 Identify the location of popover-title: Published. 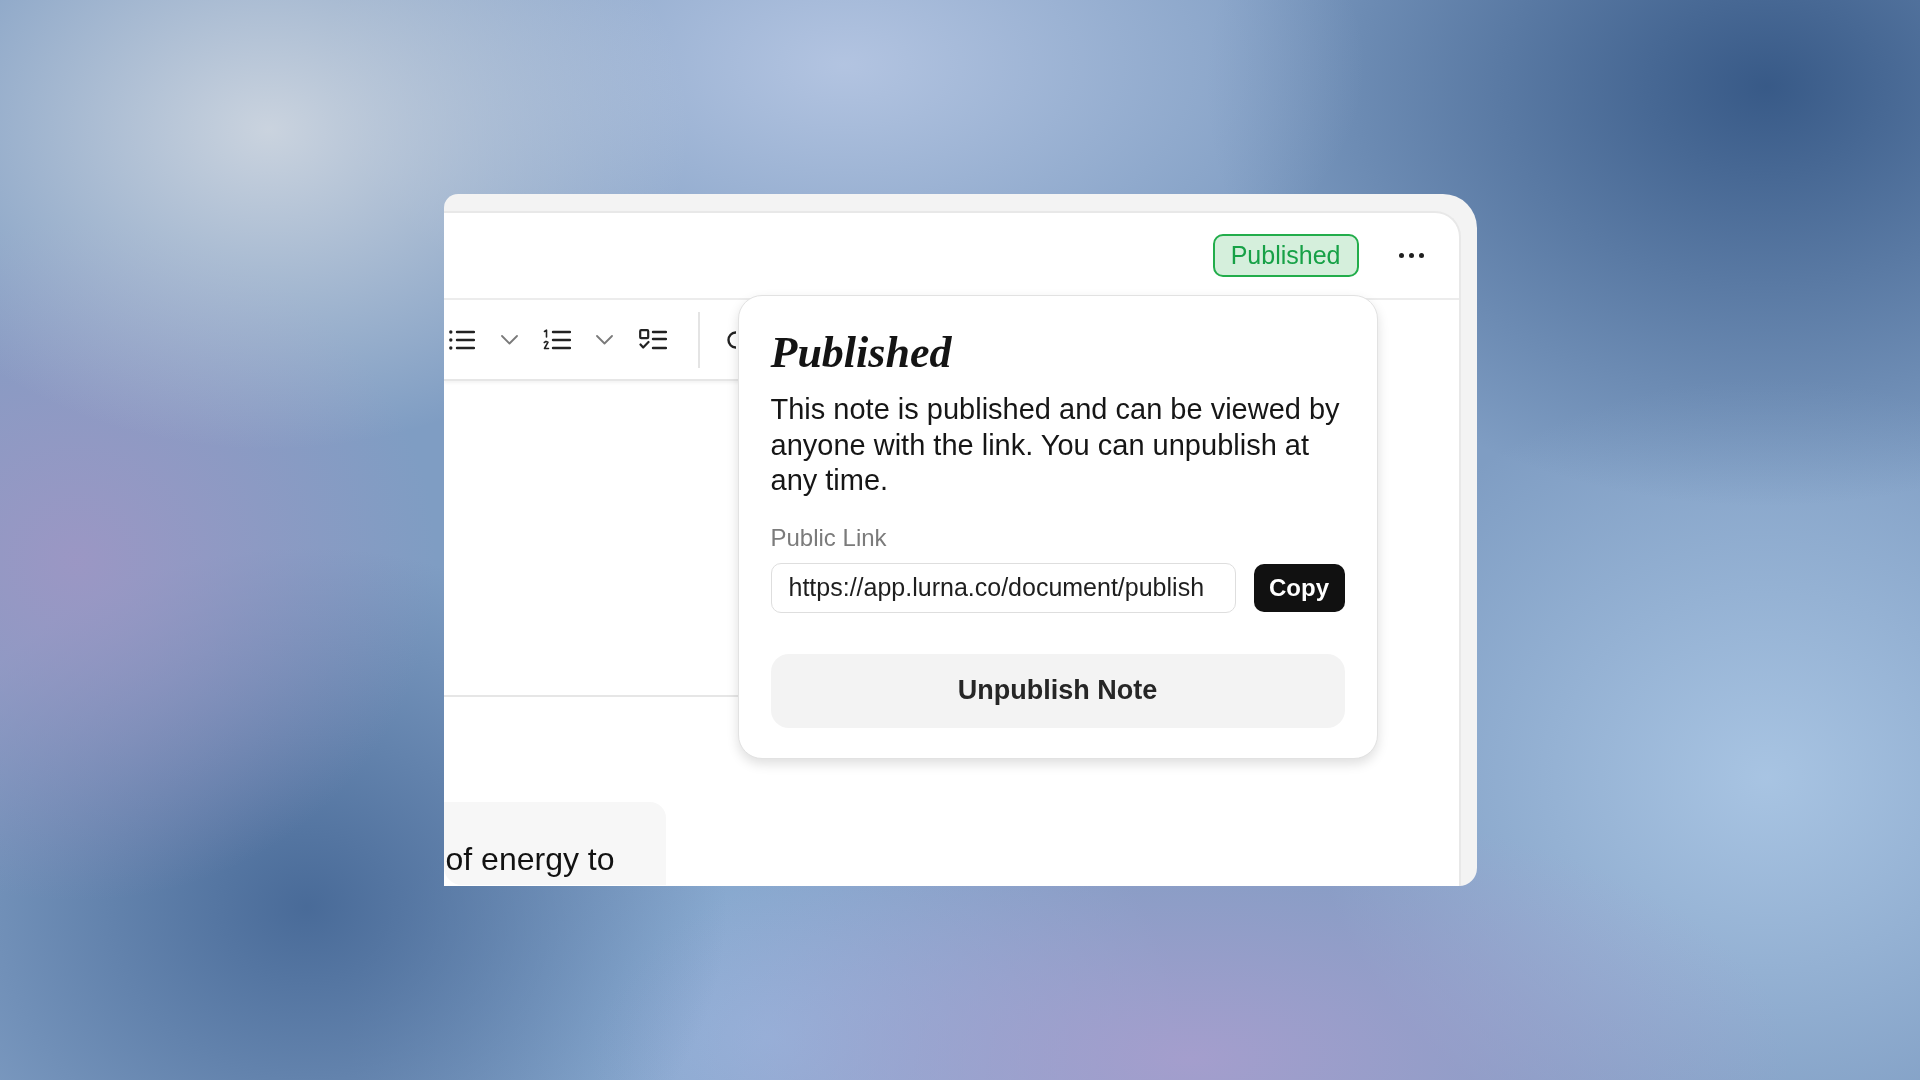
(861, 353).